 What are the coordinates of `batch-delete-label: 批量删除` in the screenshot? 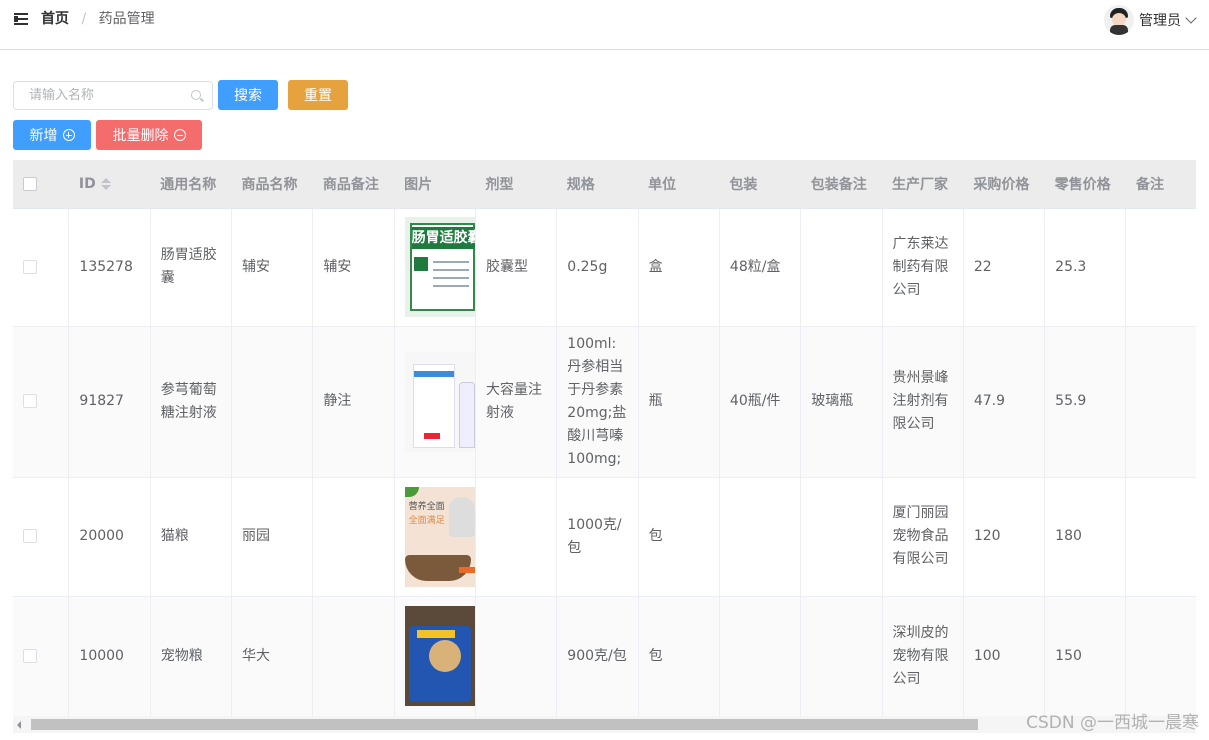 It's located at (140, 136).